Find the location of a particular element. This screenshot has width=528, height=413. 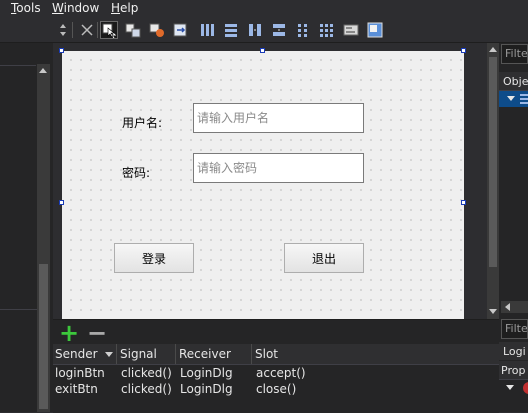

adjust-size-icon is located at coordinates (351, 30).